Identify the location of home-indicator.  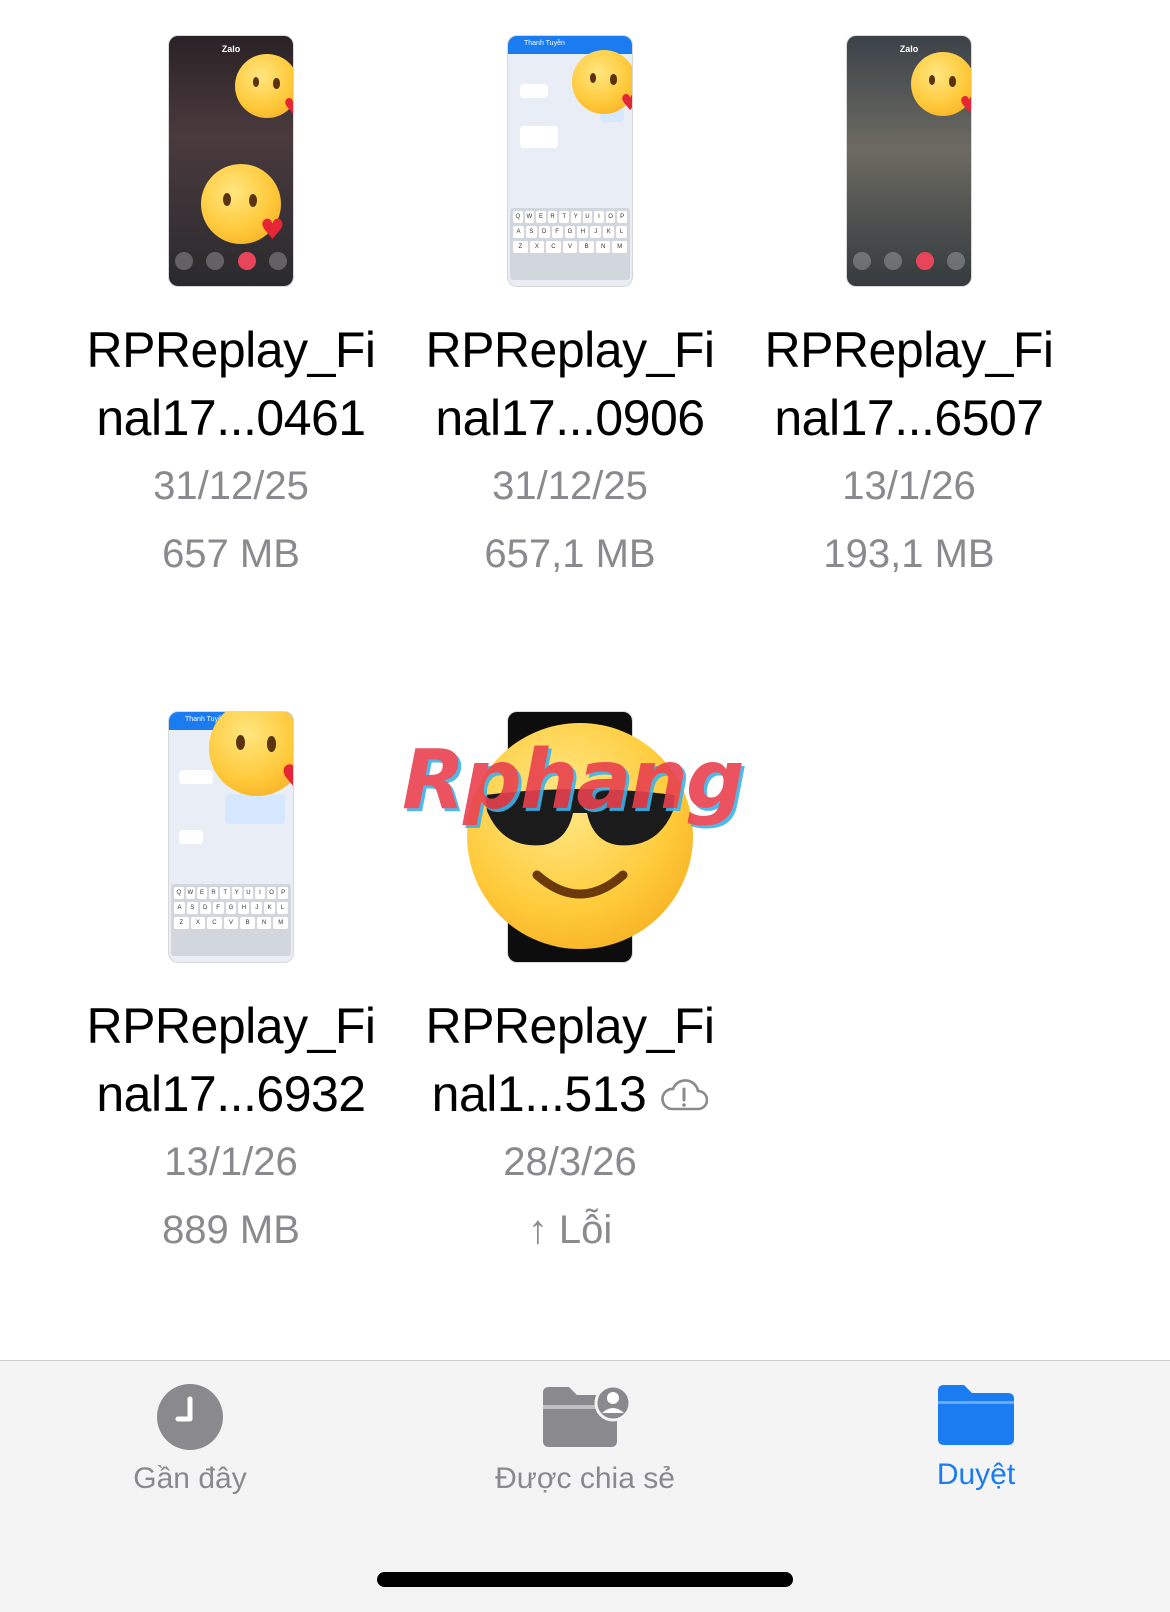
(585, 1579).